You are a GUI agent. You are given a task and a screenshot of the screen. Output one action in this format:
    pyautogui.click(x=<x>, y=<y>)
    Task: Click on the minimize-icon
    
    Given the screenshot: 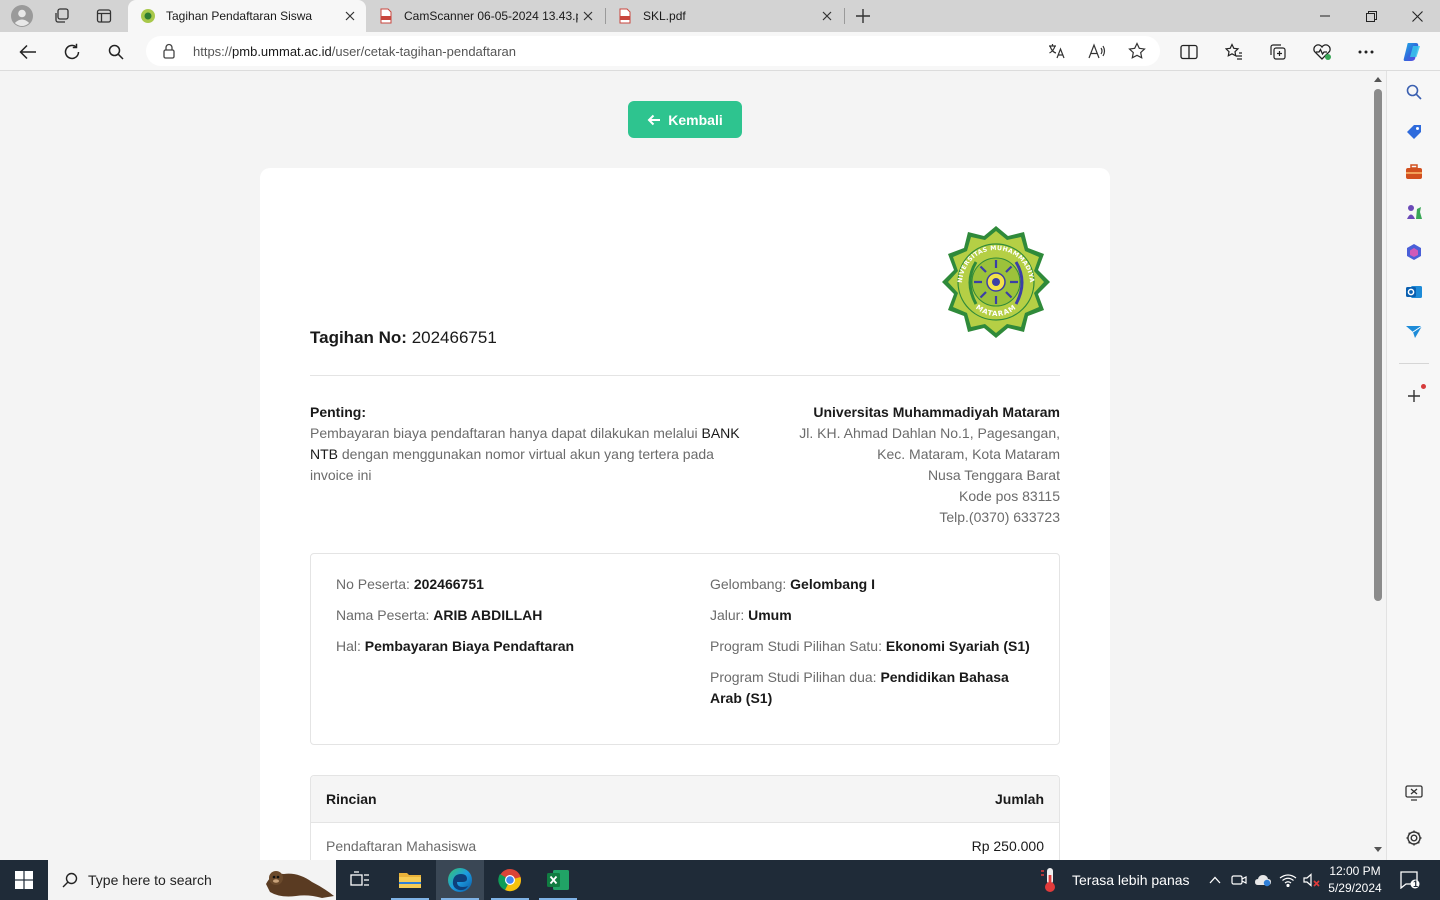 What is the action you would take?
    pyautogui.click(x=1325, y=16)
    